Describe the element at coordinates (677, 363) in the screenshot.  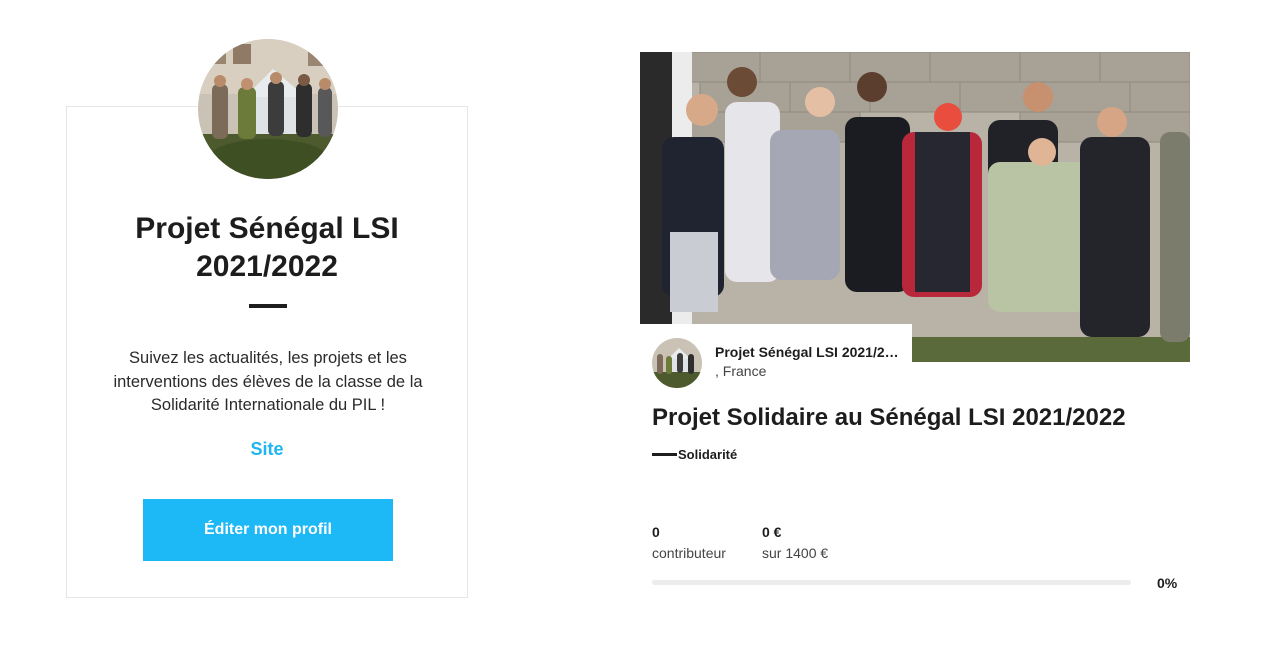
I see `owner-avatar` at that location.